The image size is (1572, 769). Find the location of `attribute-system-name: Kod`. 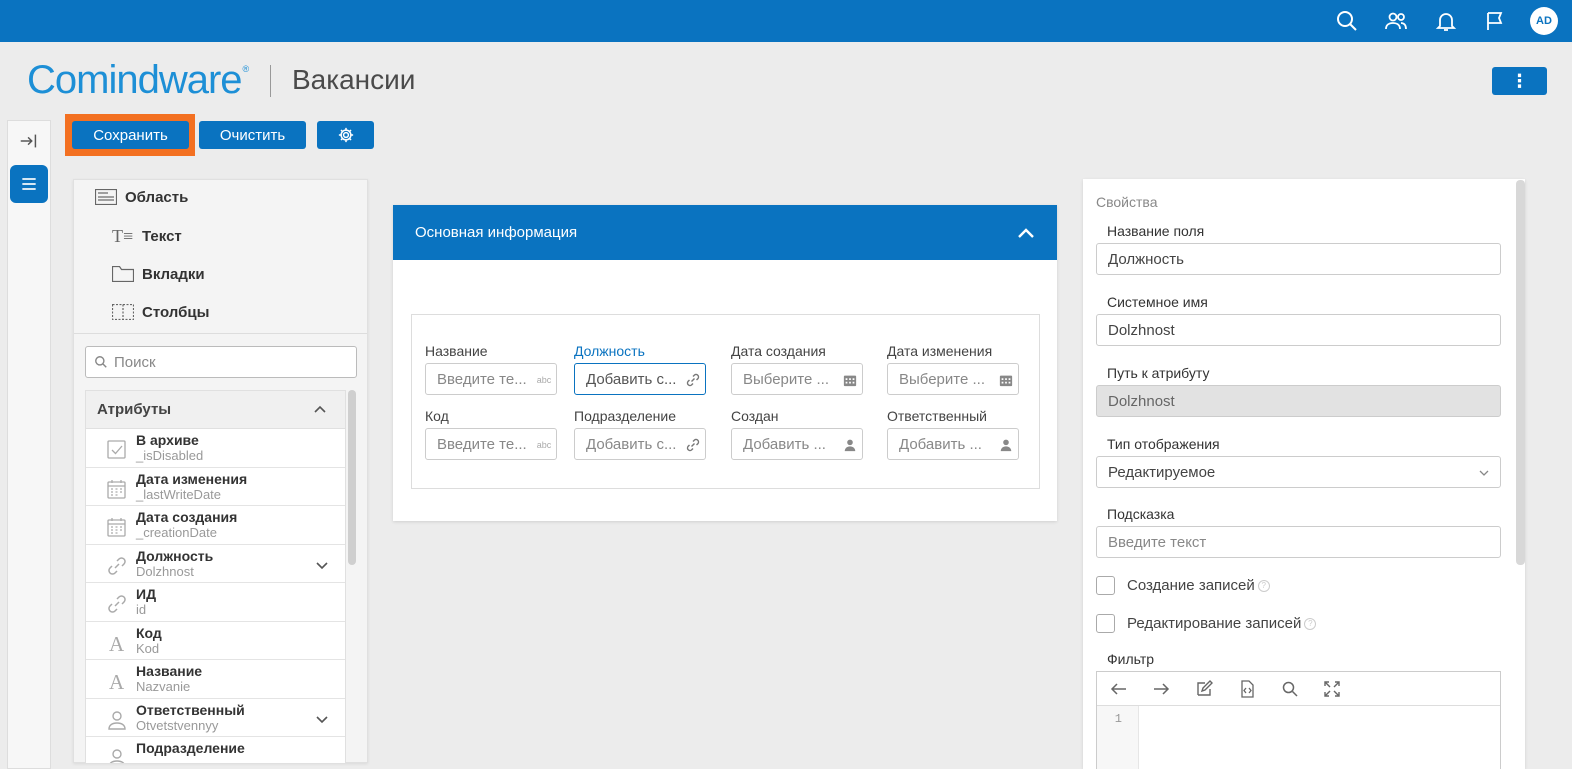

attribute-system-name: Kod is located at coordinates (148, 648).